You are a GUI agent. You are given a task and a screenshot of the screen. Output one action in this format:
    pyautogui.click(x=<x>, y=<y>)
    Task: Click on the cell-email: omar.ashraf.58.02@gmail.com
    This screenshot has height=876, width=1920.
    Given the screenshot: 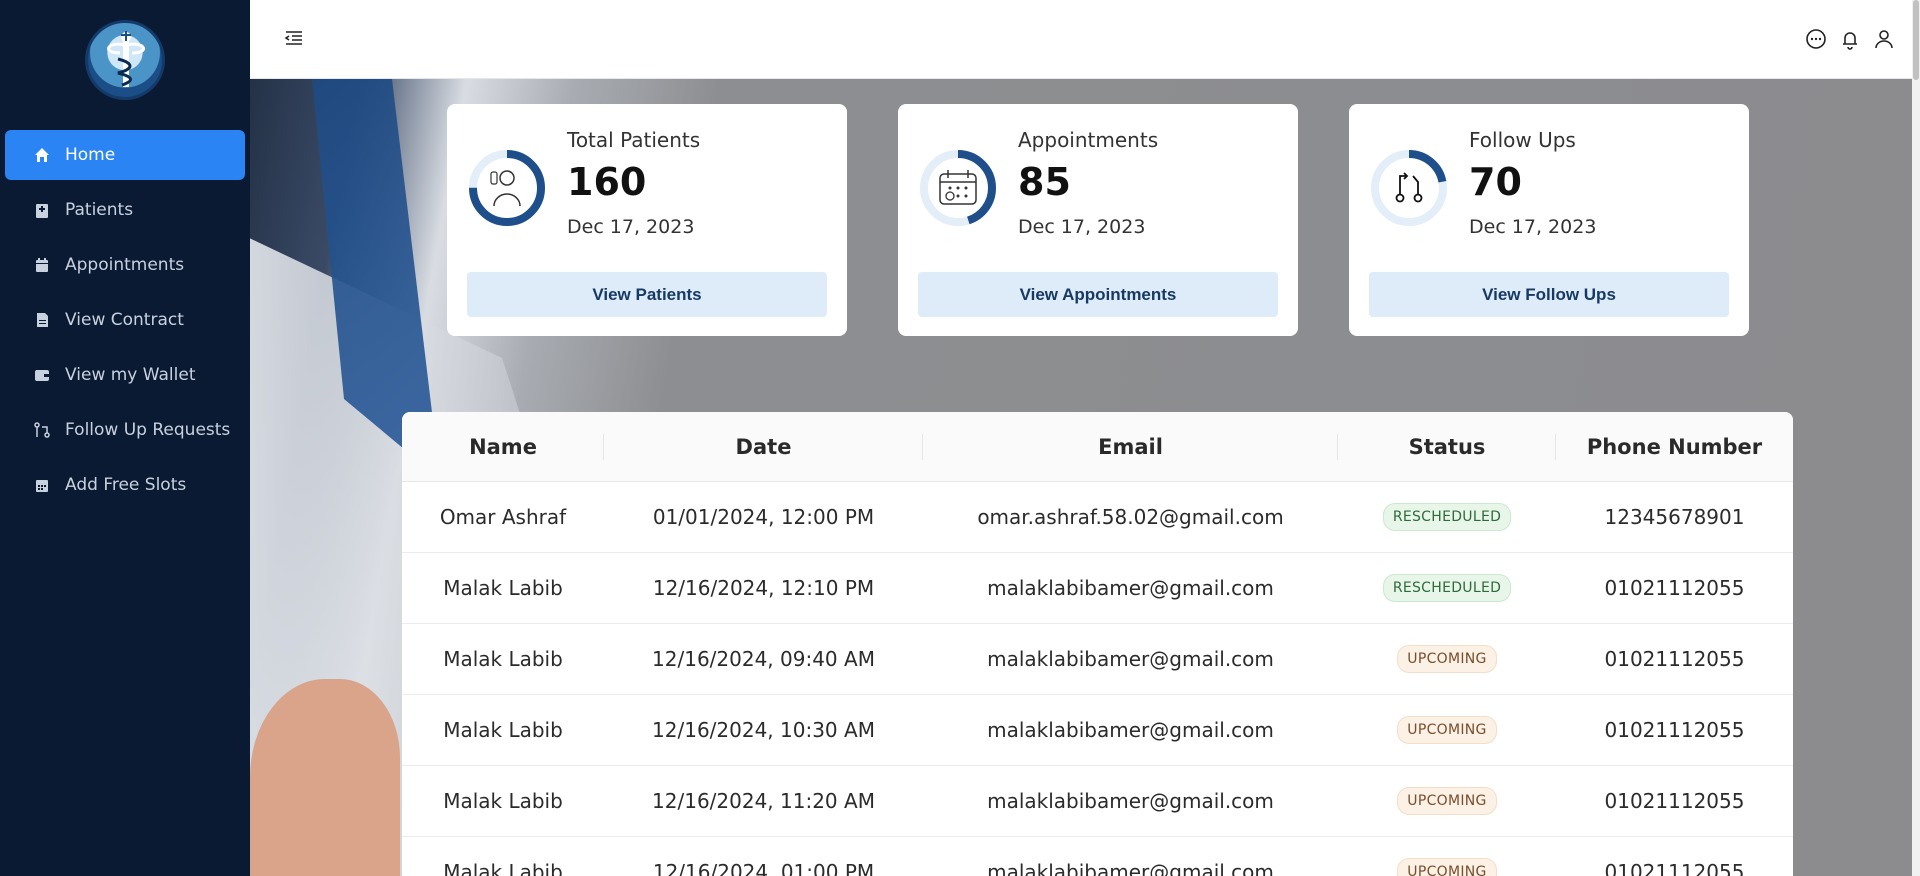 What is the action you would take?
    pyautogui.click(x=1130, y=517)
    